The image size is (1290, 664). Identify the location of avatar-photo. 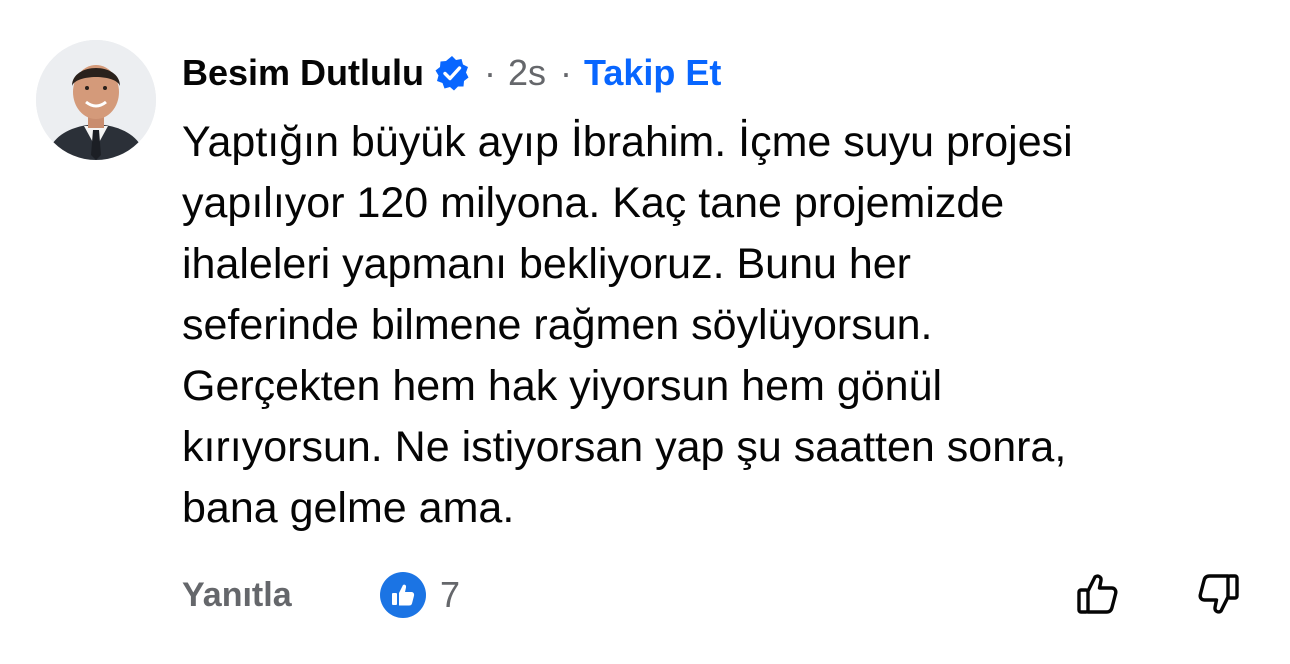
(96, 100).